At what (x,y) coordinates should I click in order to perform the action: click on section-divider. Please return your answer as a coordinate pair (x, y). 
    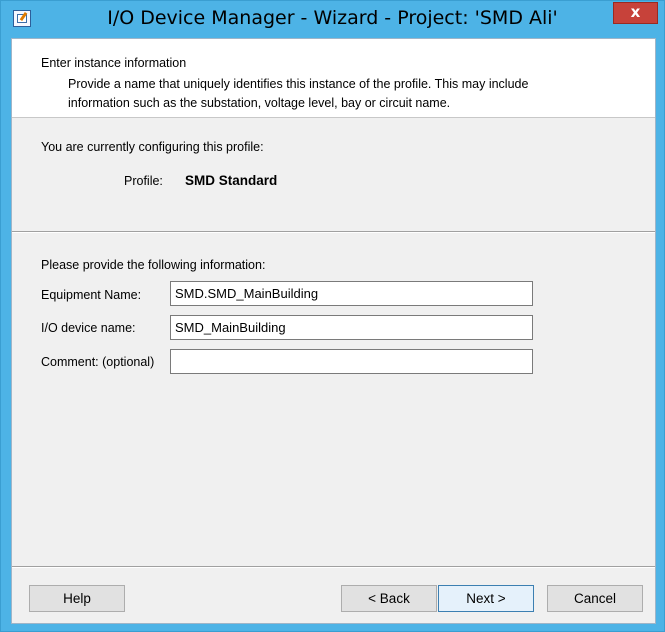
    Looking at the image, I should click on (333, 232).